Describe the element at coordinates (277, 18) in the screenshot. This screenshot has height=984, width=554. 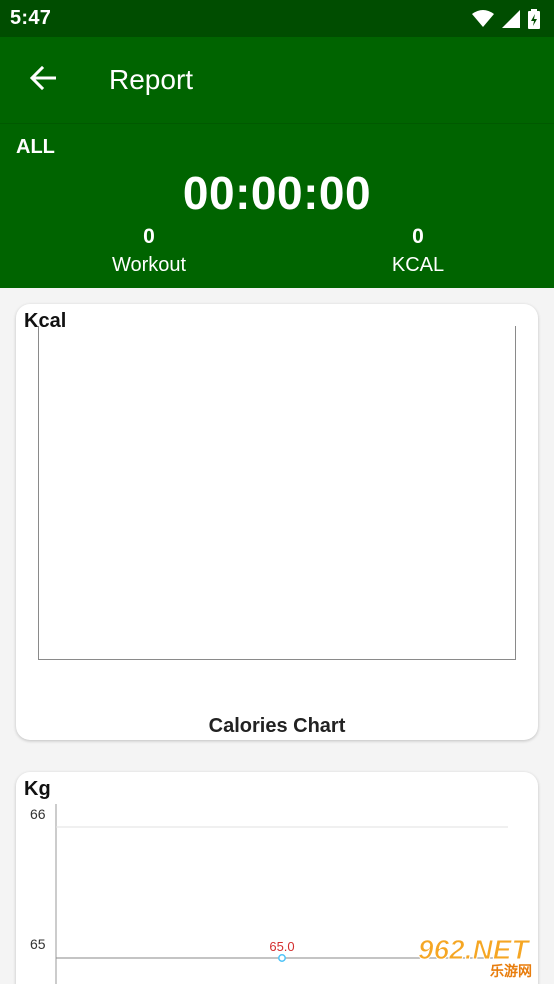
I see `status-bar: 5:47` at that location.